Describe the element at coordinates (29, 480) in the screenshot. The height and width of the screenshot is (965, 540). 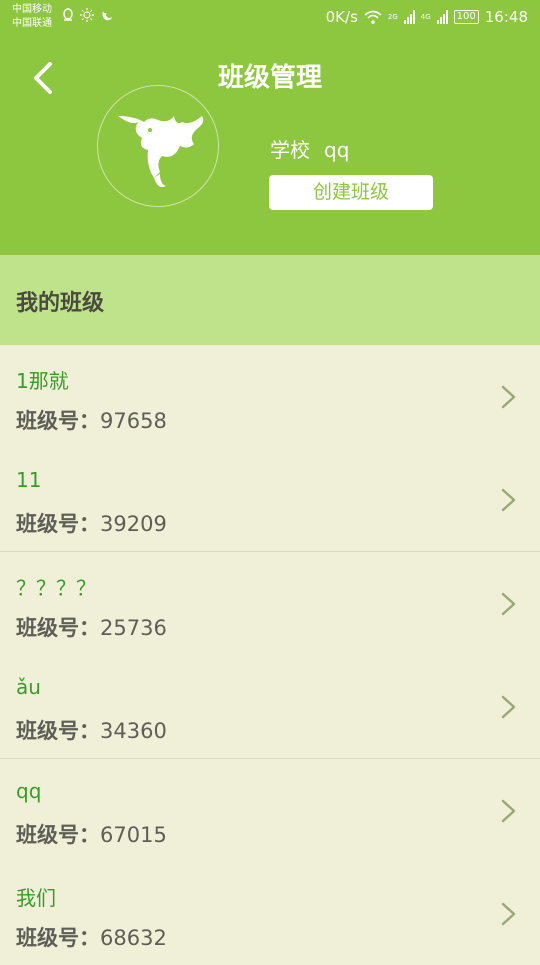
I see `class-name: 11` at that location.